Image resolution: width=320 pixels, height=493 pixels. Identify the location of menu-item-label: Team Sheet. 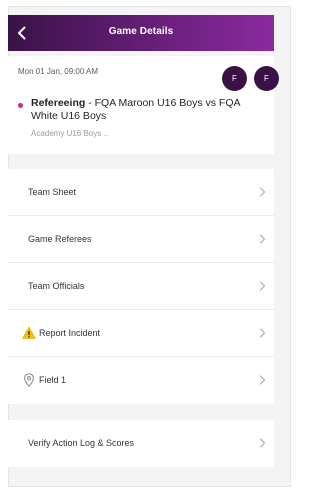
(52, 192).